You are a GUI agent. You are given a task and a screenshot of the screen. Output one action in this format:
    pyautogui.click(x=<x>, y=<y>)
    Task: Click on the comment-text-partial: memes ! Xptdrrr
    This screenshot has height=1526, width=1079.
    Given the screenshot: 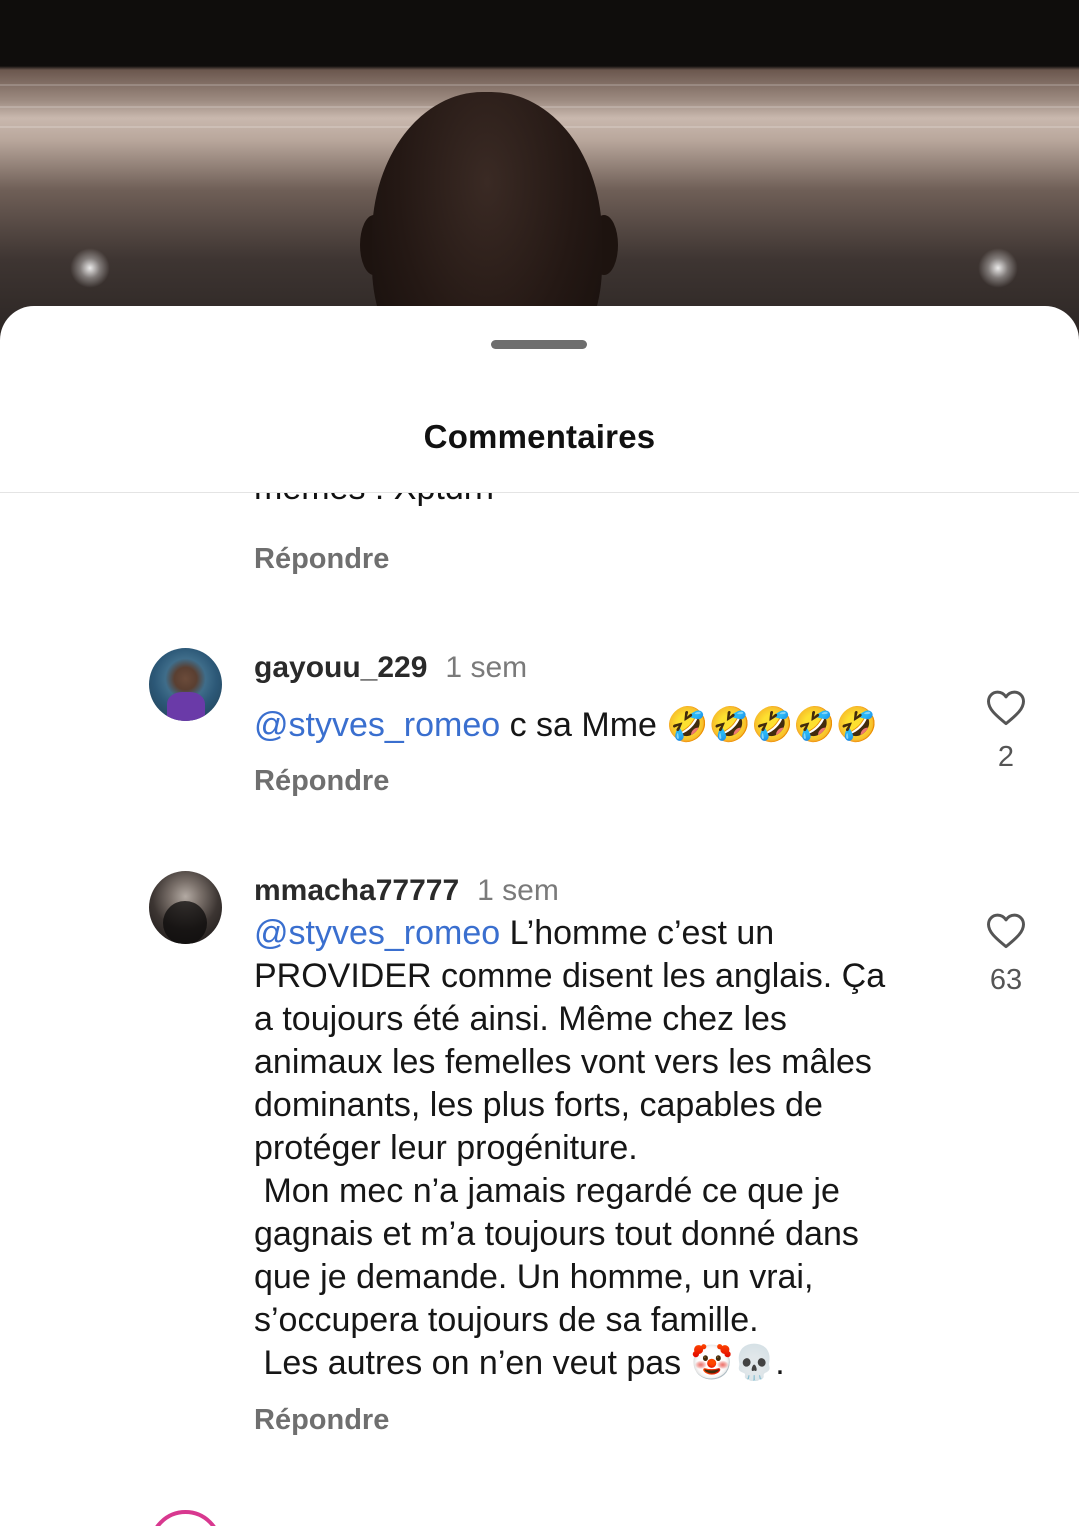 What is the action you would take?
    pyautogui.click(x=376, y=500)
    